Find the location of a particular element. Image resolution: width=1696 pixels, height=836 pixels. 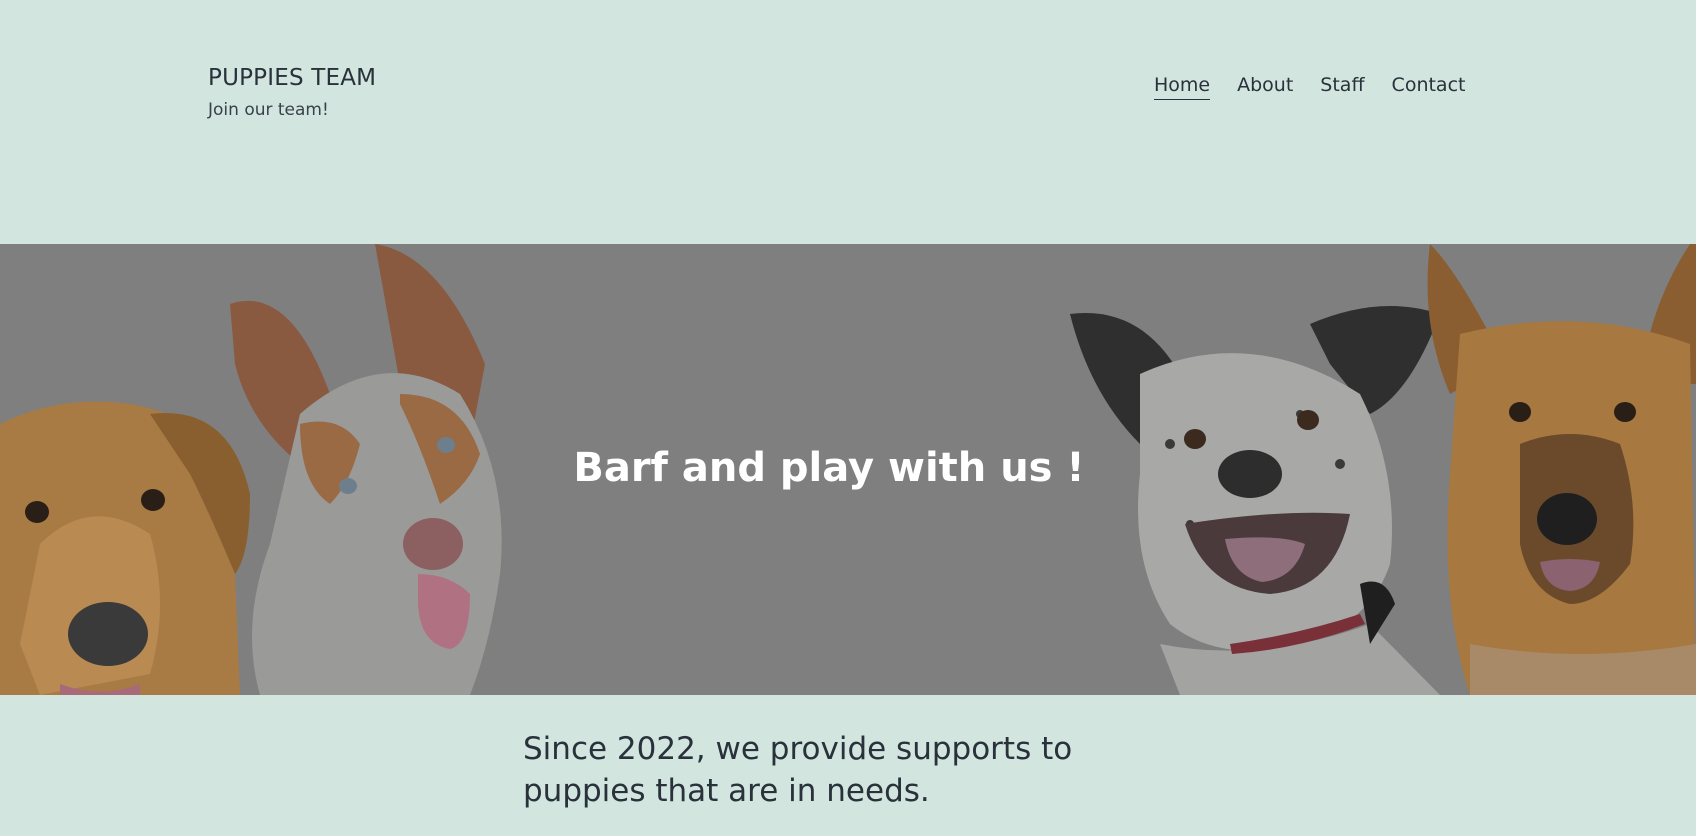

dog-right-spotted is located at coordinates (1255, 500).